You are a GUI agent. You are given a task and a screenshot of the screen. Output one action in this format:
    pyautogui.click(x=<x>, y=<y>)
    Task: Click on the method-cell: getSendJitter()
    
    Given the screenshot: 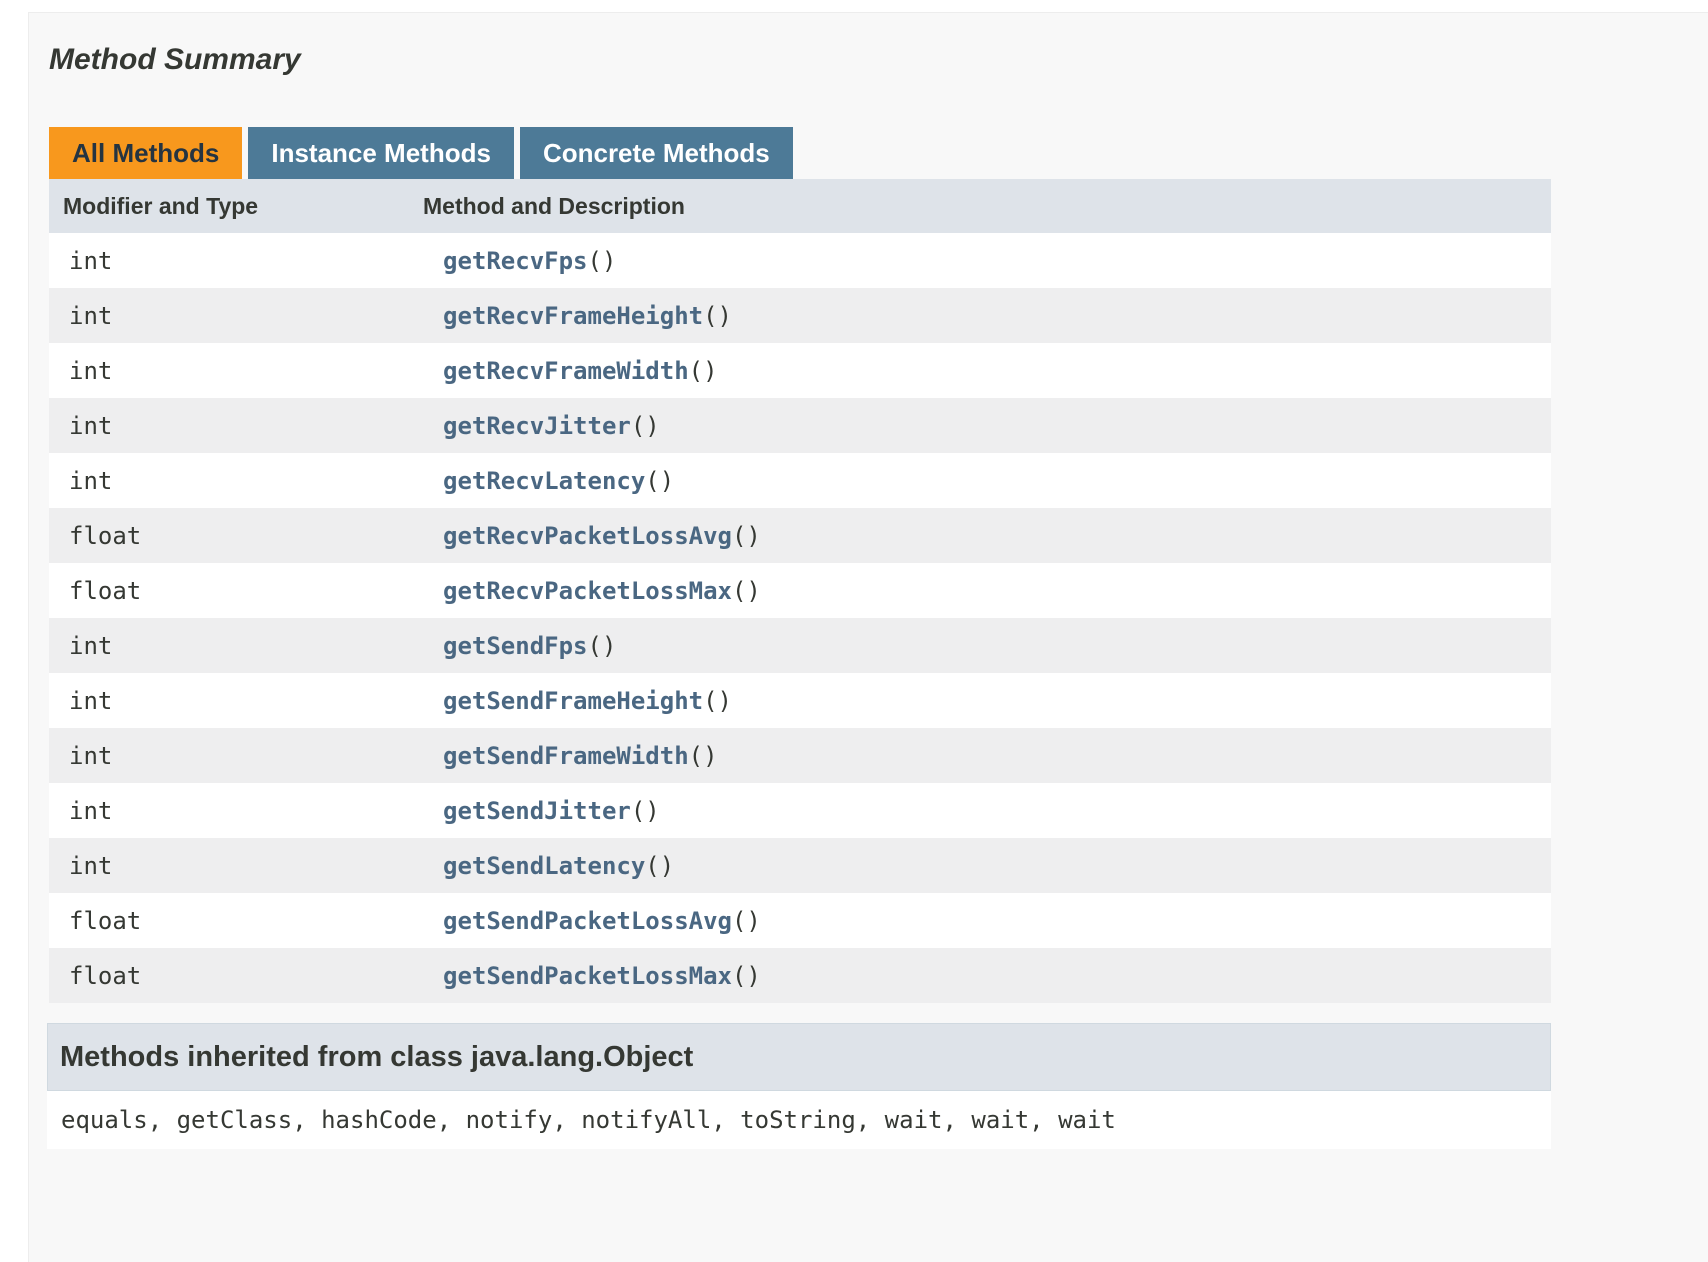 What is the action you would take?
    pyautogui.click(x=551, y=811)
    